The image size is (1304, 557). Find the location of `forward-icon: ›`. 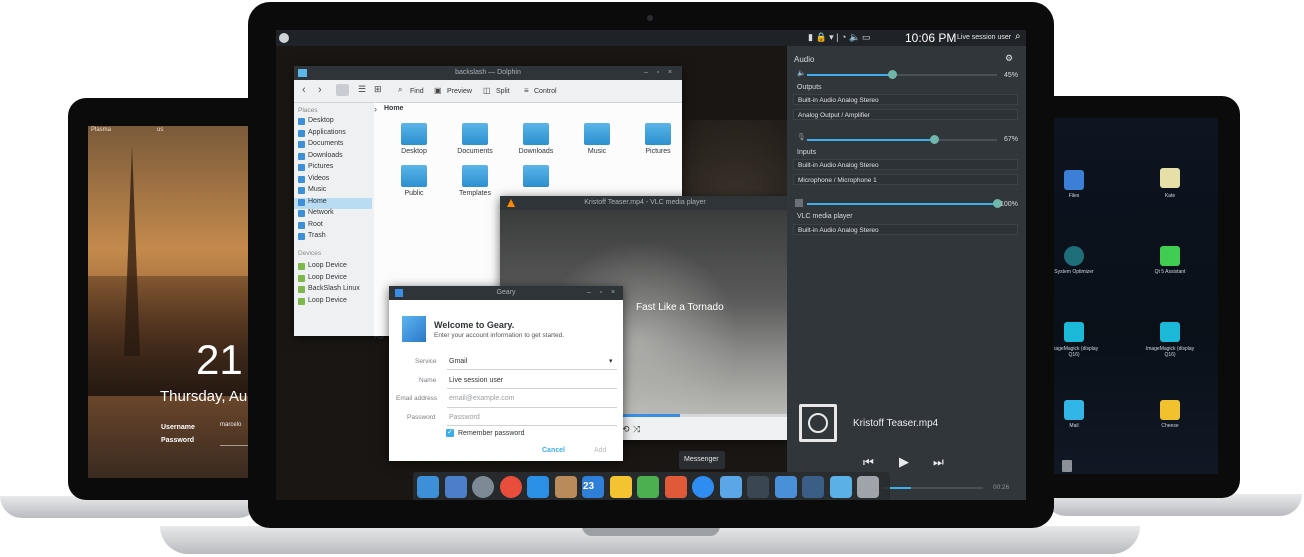

forward-icon: › is located at coordinates (320, 90).